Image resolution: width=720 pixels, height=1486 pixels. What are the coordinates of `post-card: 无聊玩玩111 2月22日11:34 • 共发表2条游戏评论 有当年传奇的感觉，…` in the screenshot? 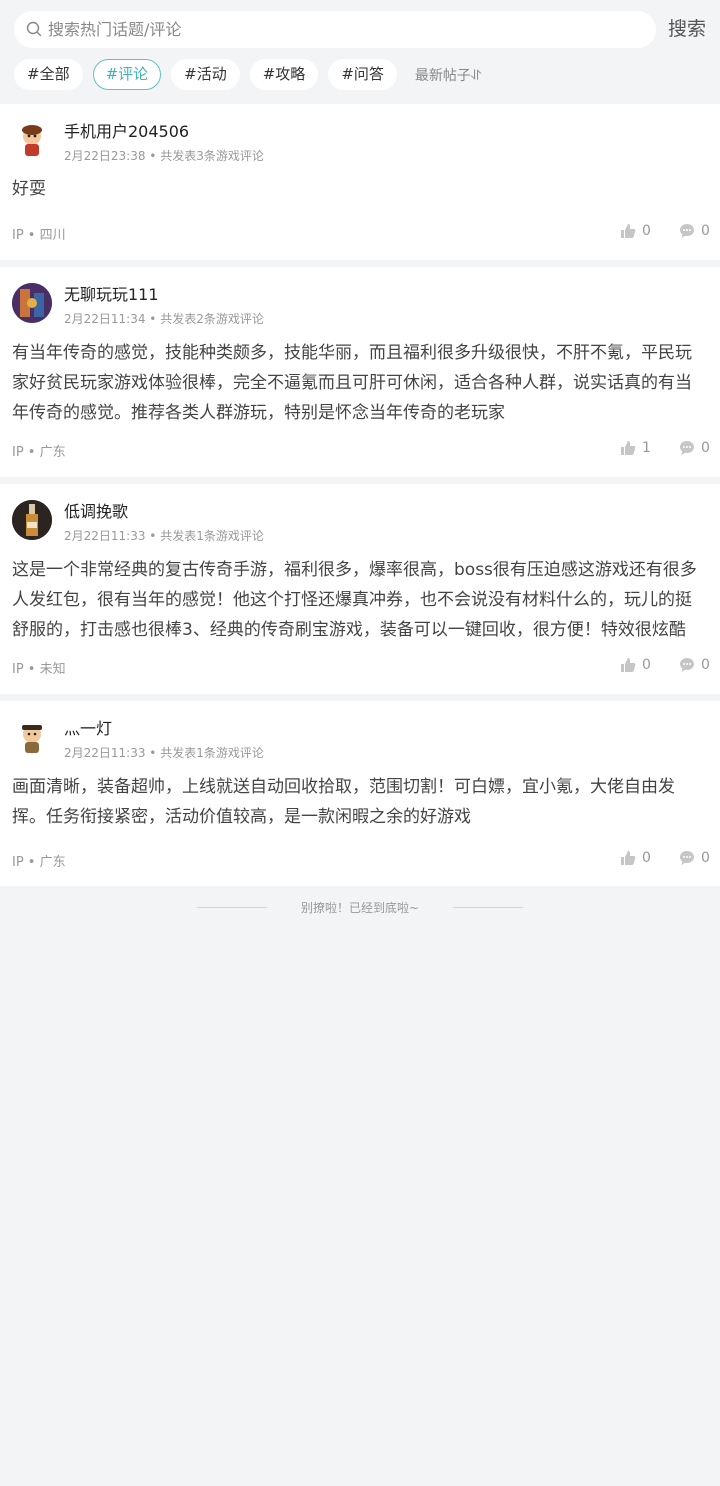 It's located at (360, 372).